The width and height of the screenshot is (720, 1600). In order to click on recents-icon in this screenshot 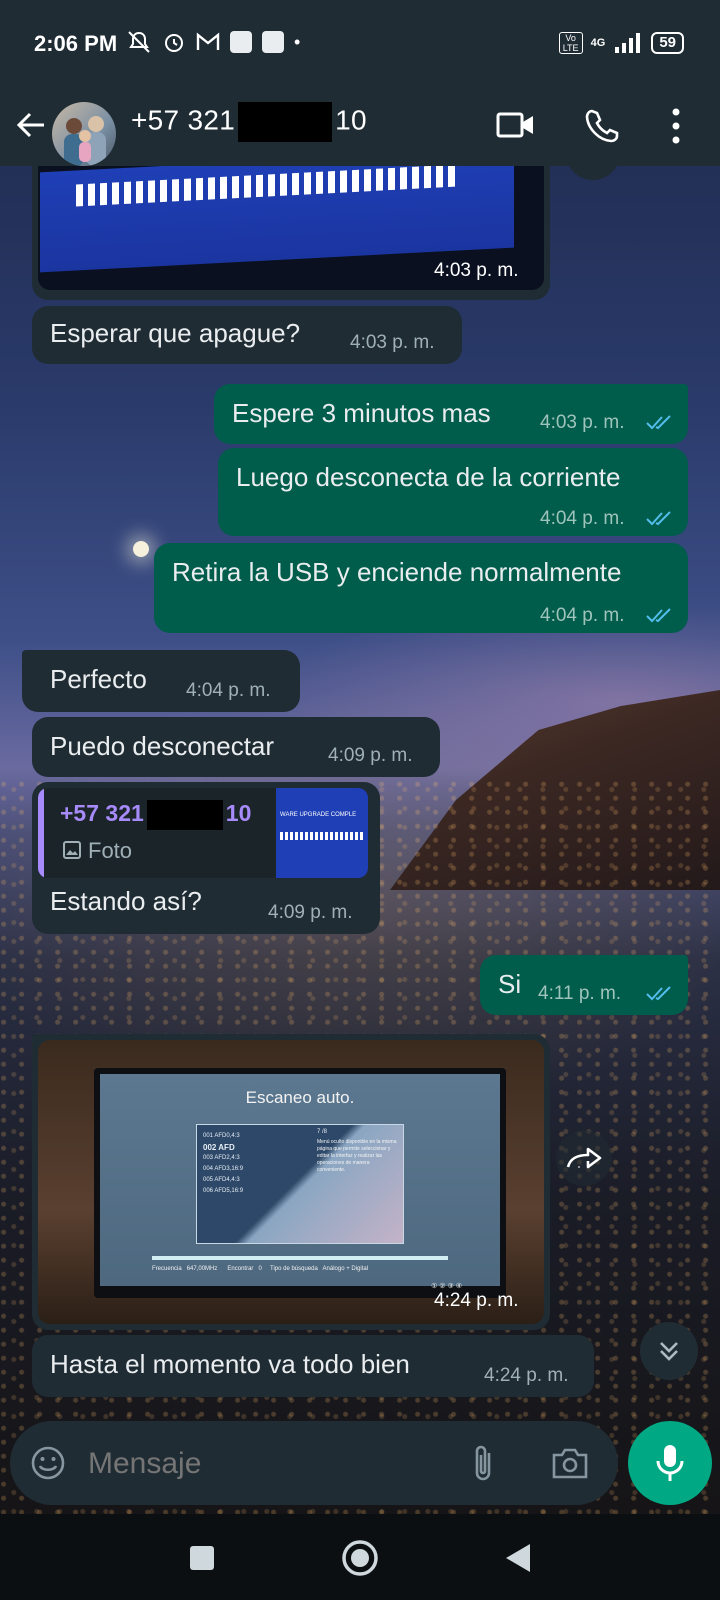, I will do `click(202, 1558)`.